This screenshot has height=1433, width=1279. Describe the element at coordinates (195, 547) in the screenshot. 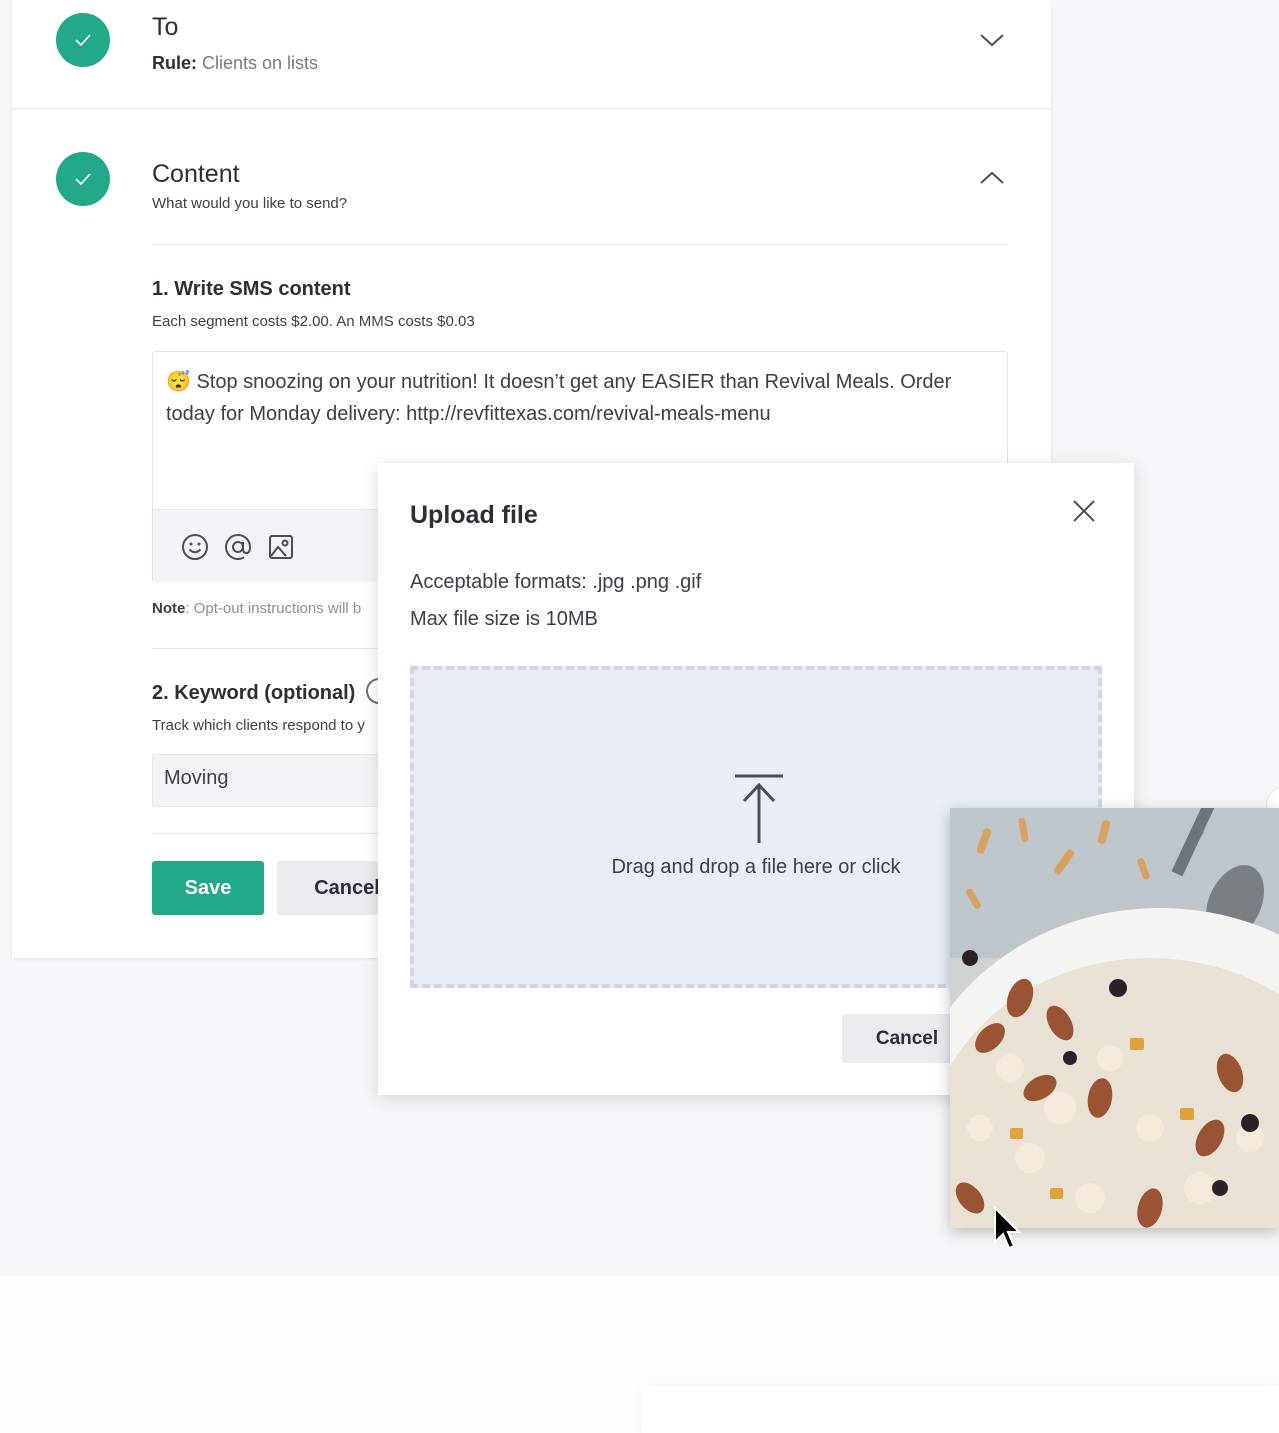

I see `emoji-icon` at that location.